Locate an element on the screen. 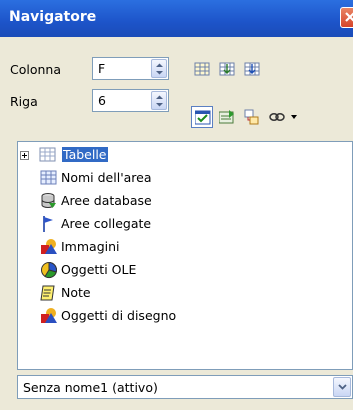 This screenshot has width=353, height=410. title-bar: Navigatore is located at coordinates (176, 18).